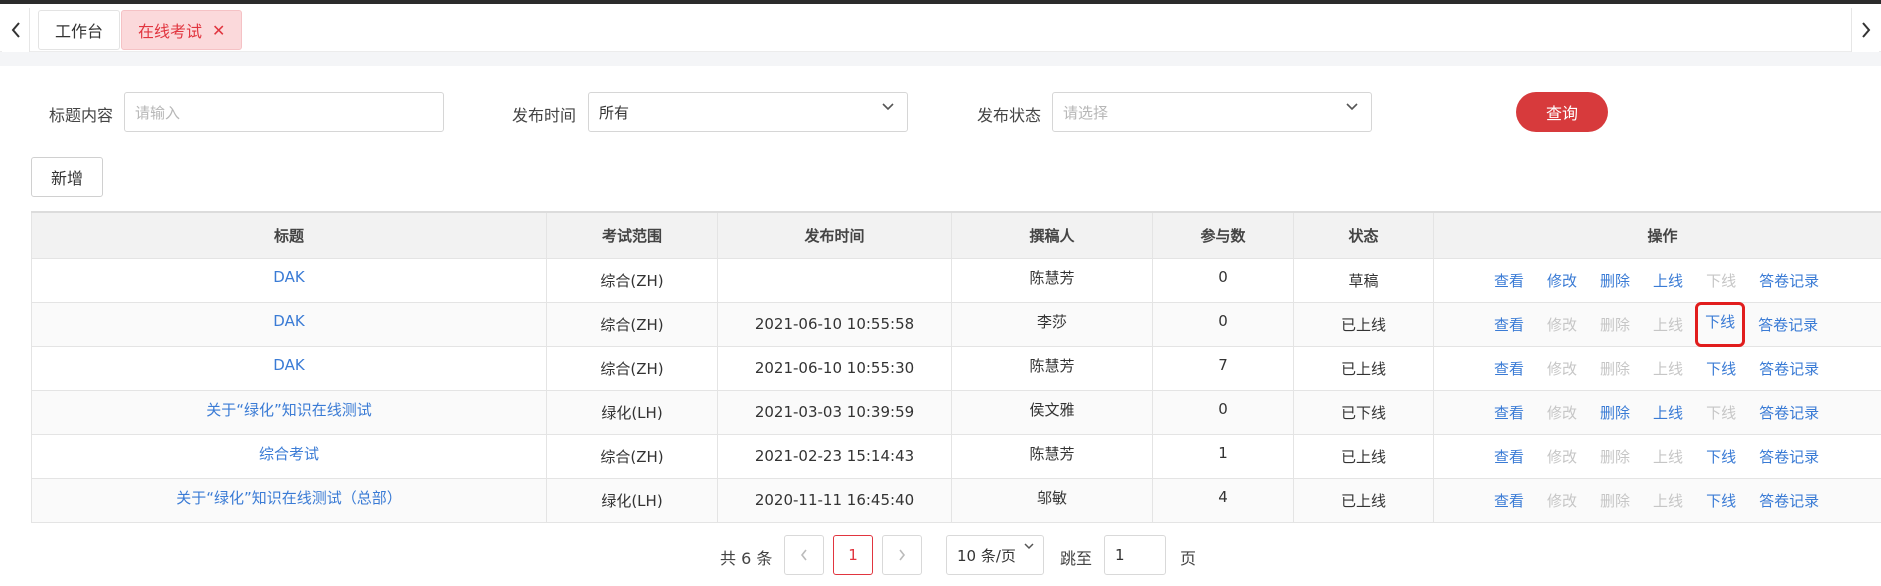 The image size is (1881, 586). Describe the element at coordinates (834, 368) in the screenshot. I see `cell-publish-time: 2021-06-10 10:55:30` at that location.